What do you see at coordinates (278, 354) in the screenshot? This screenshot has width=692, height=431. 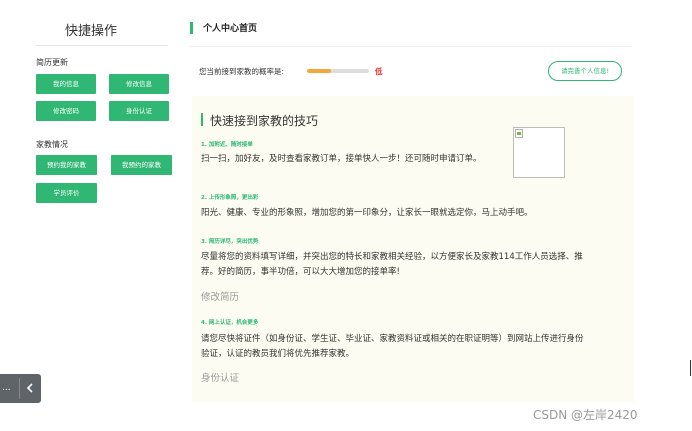 I see `tip-4-body-line-2: 验证，认证的教员我们将优先推荐家教。` at bounding box center [278, 354].